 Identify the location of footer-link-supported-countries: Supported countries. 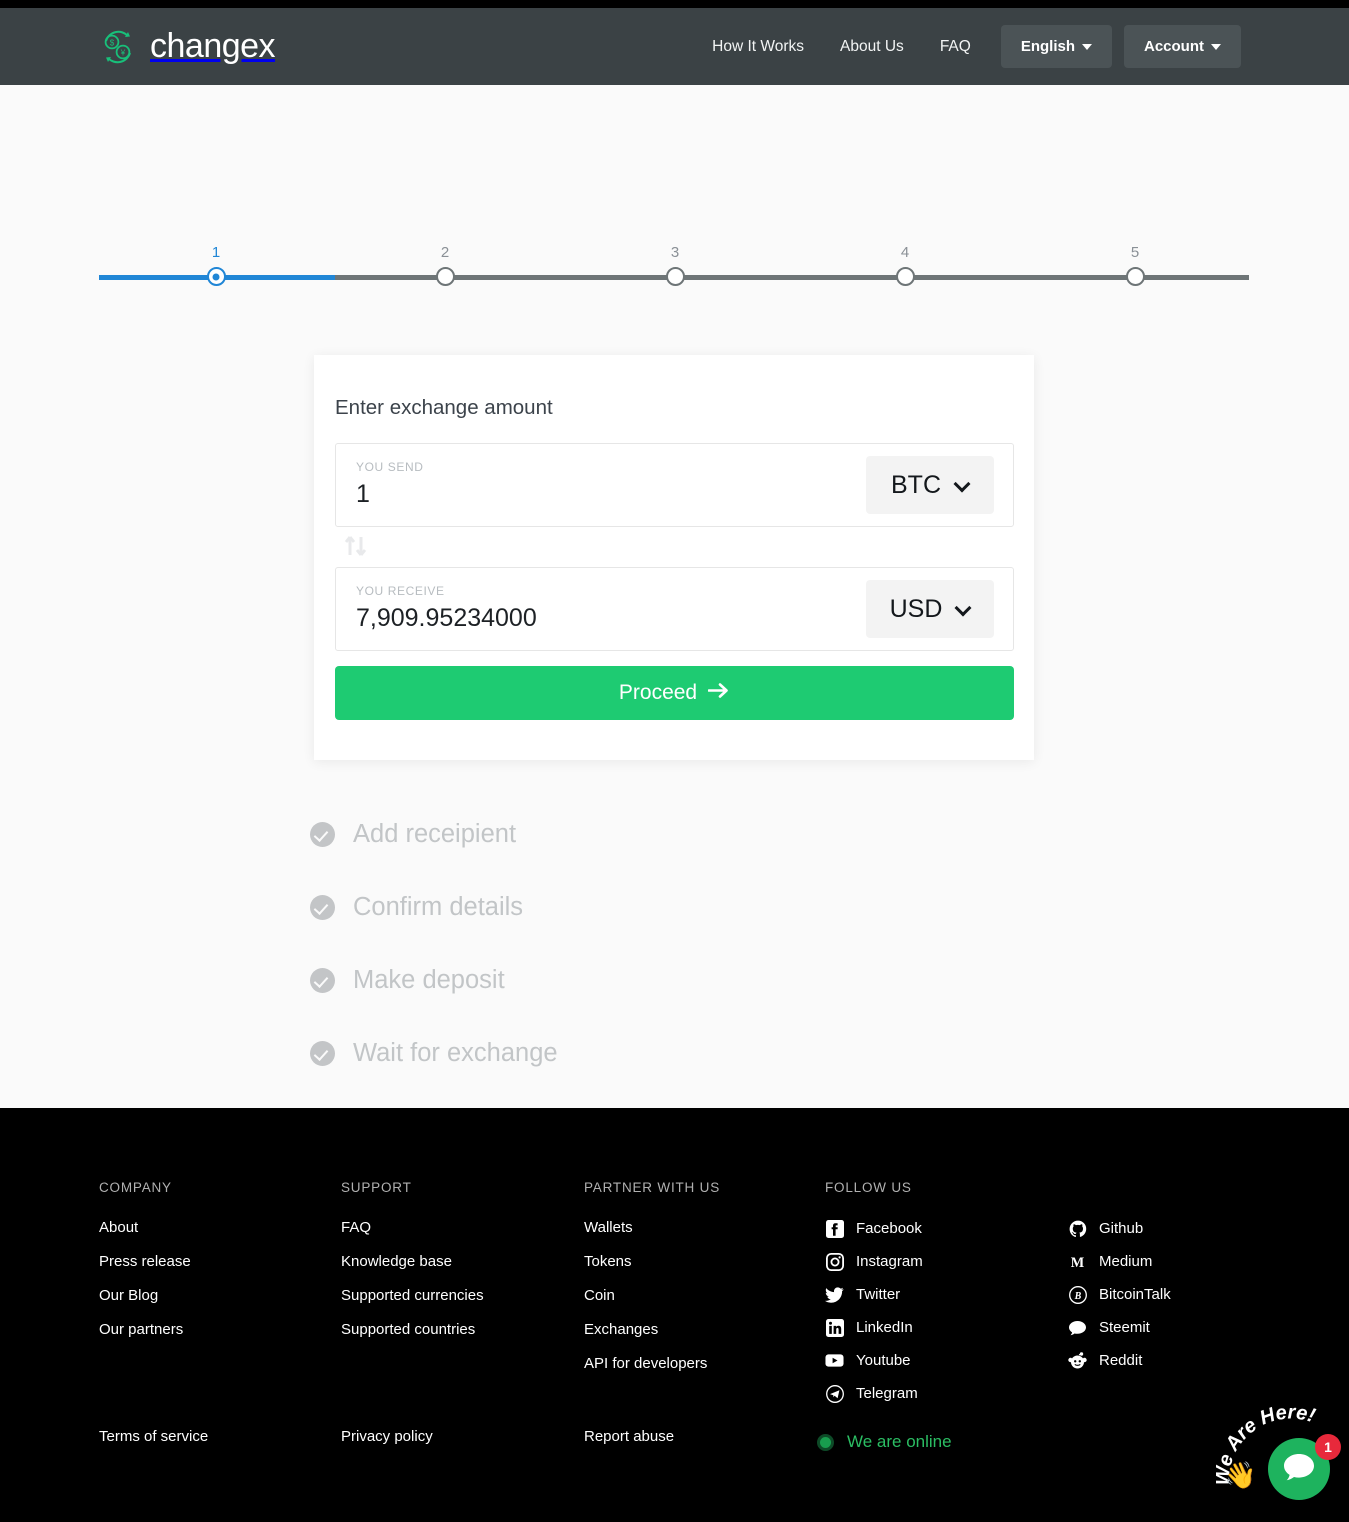
(412, 1329).